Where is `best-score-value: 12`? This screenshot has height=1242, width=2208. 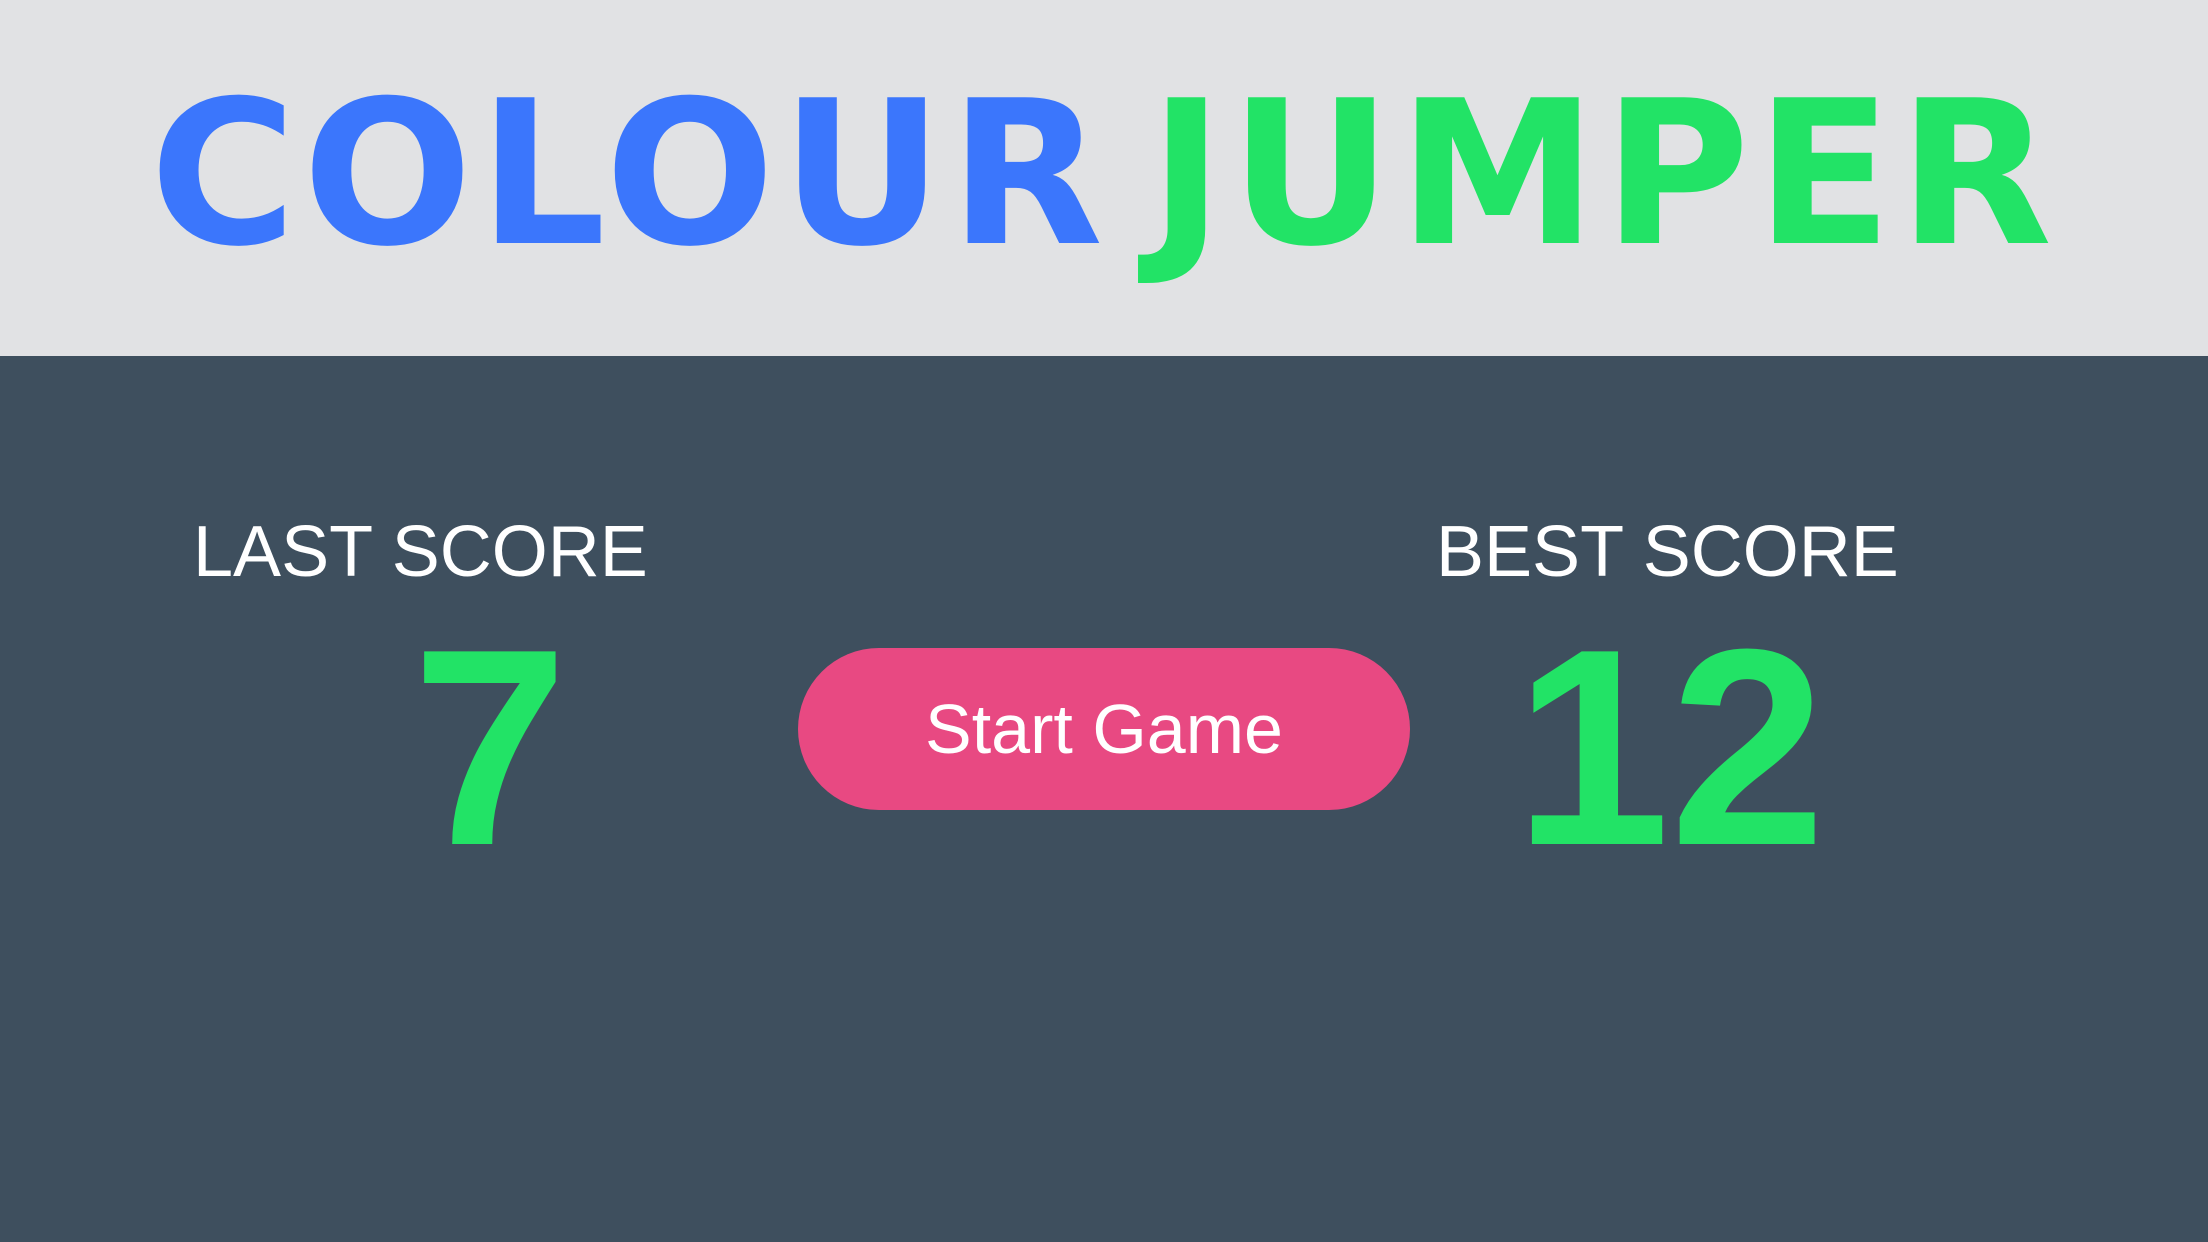 best-score-value: 12 is located at coordinates (1670, 748).